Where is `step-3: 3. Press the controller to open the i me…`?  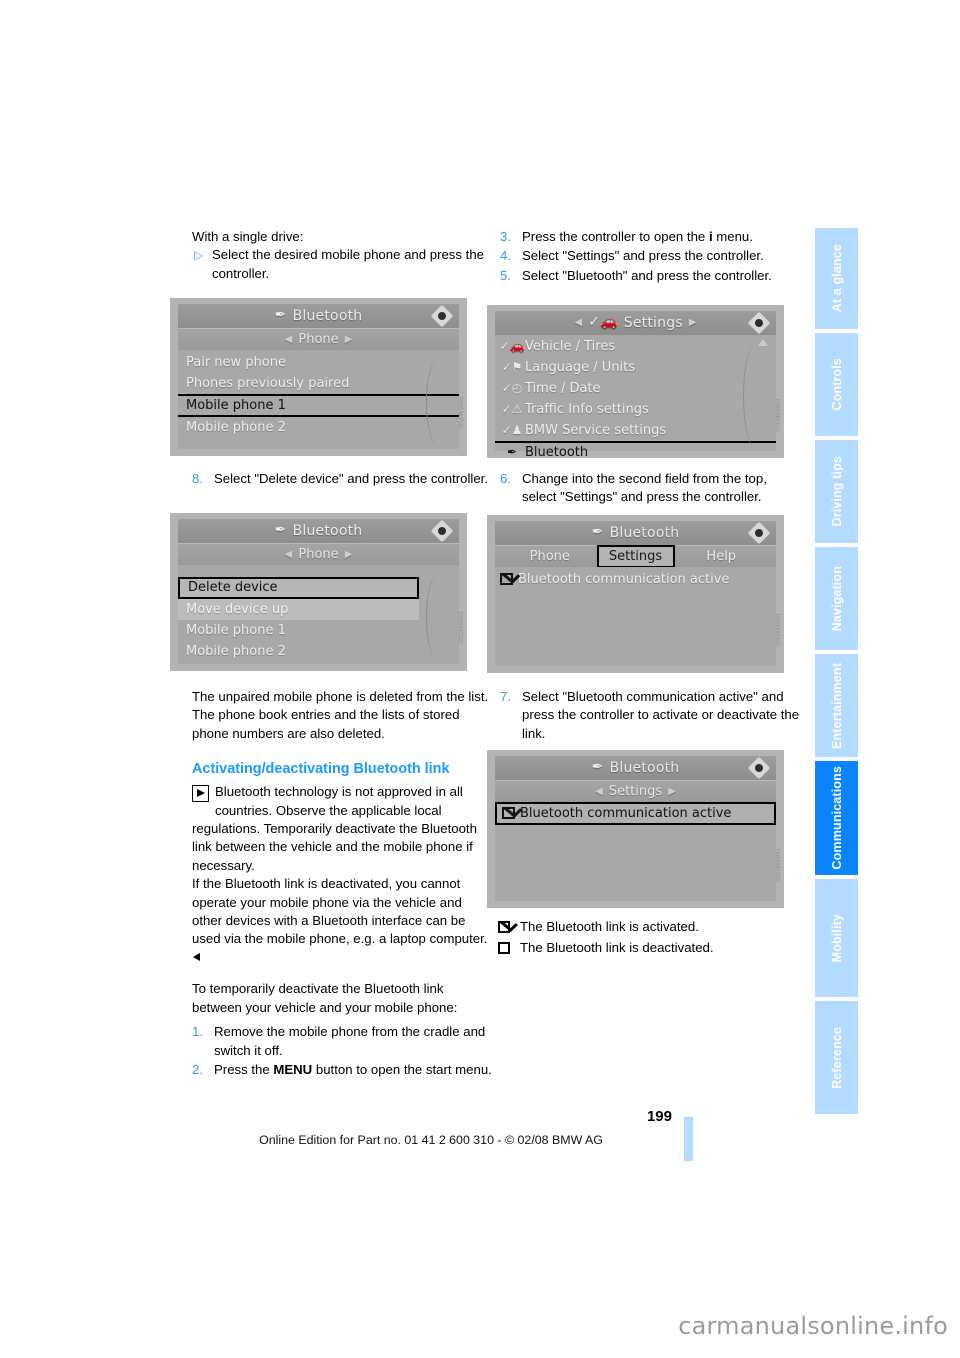
step-3: 3. Press the controller to open the i me… is located at coordinates (650, 237).